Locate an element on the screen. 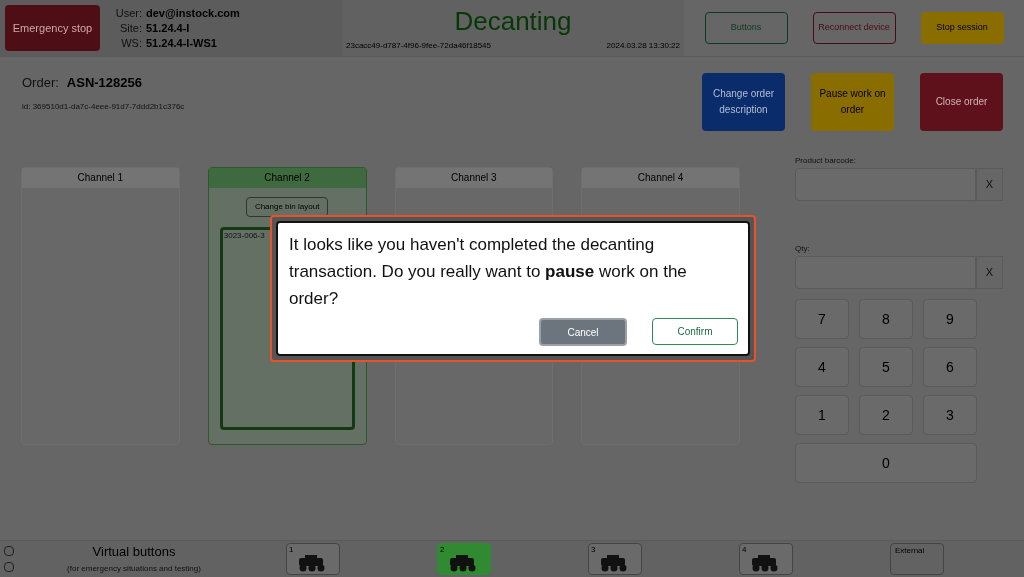  channel-title: Channel 1 is located at coordinates (100, 178).